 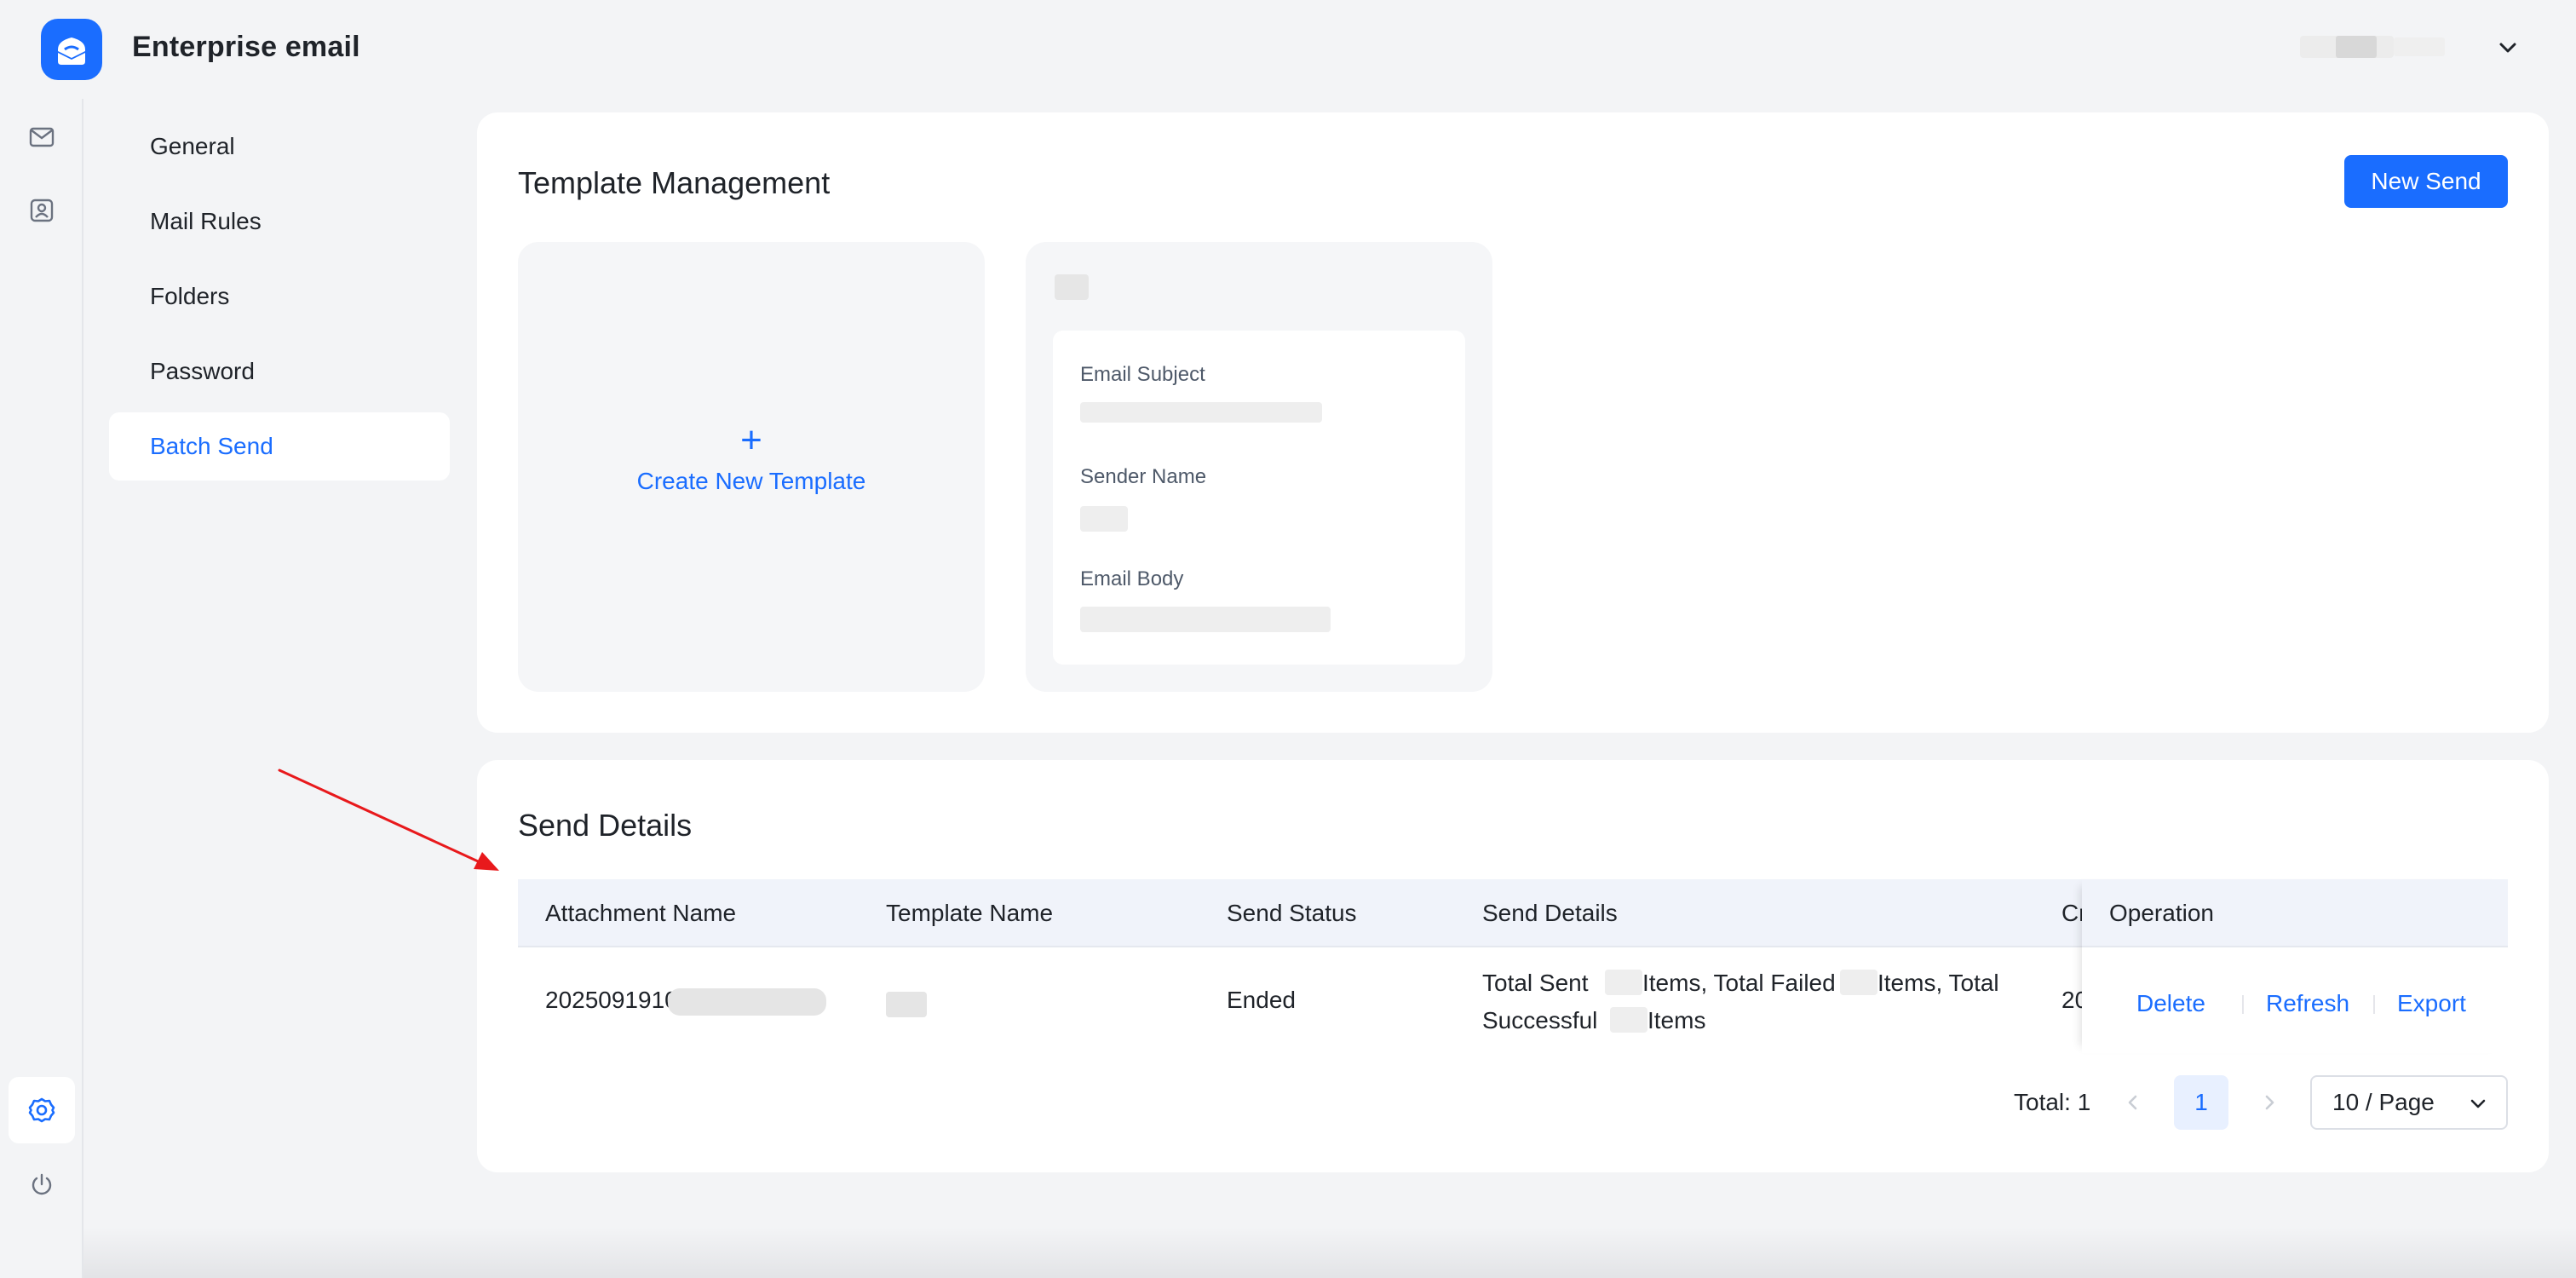 What do you see at coordinates (2426, 181) in the screenshot?
I see `new-send-button: New Send` at bounding box center [2426, 181].